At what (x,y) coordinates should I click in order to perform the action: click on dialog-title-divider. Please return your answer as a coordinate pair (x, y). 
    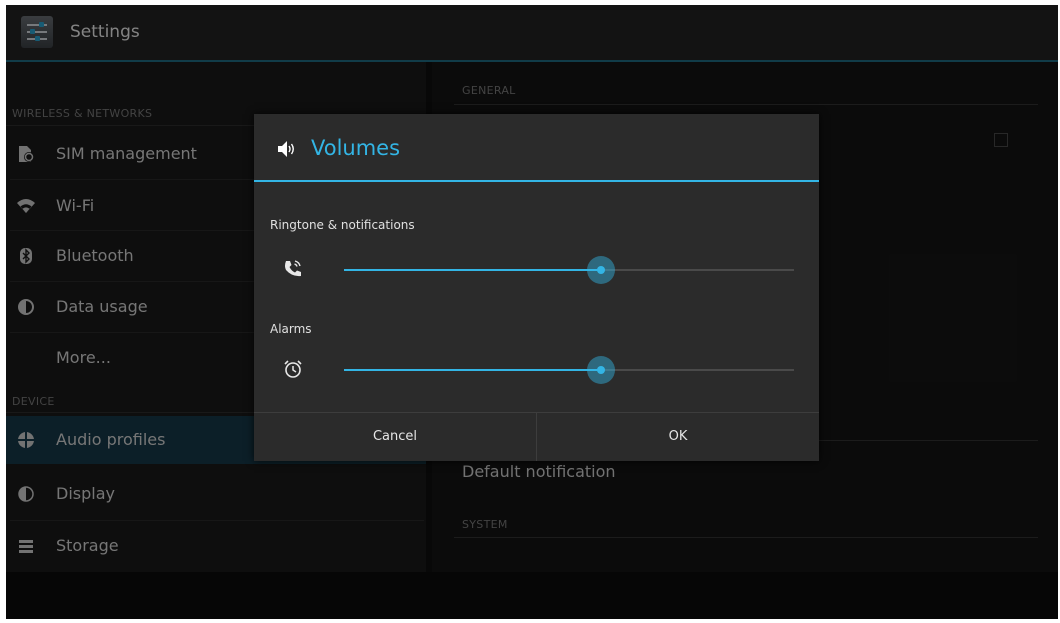
    Looking at the image, I should click on (536, 181).